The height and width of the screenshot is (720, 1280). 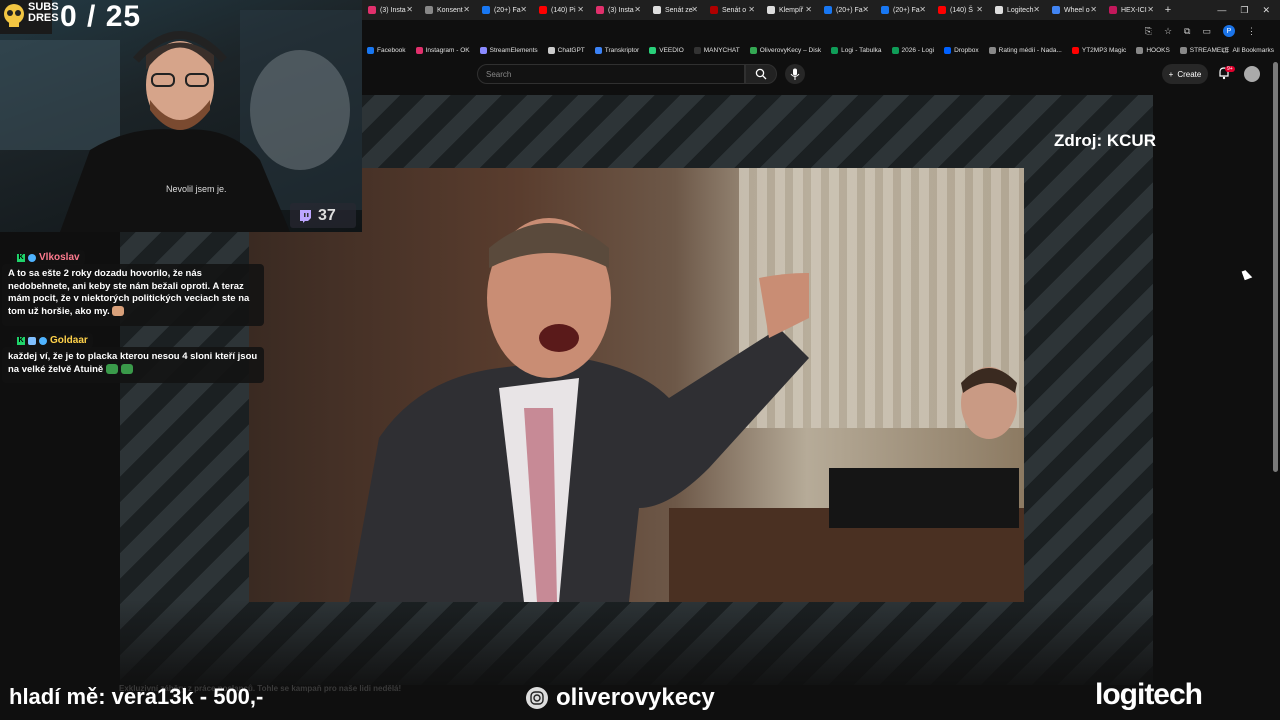 I want to click on sponsor-logo: logitech, so click(x=1149, y=694).